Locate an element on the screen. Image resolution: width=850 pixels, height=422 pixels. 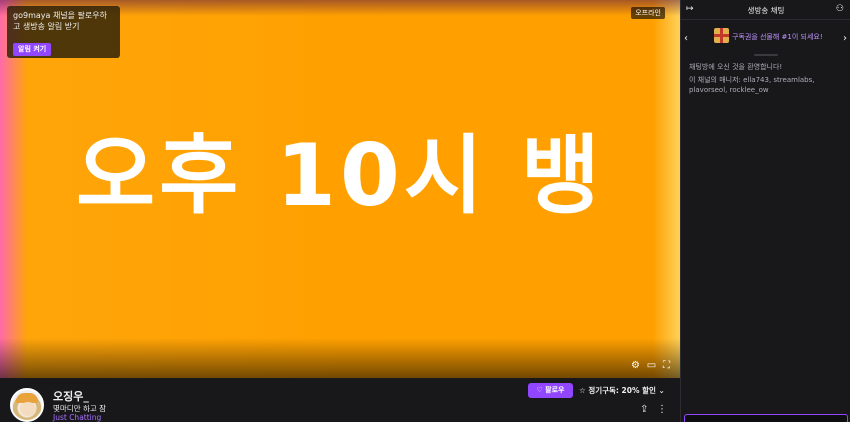
chat-welcome-message: 채팅방에 오신 것을 환영합니다! is located at coordinates (736, 67).